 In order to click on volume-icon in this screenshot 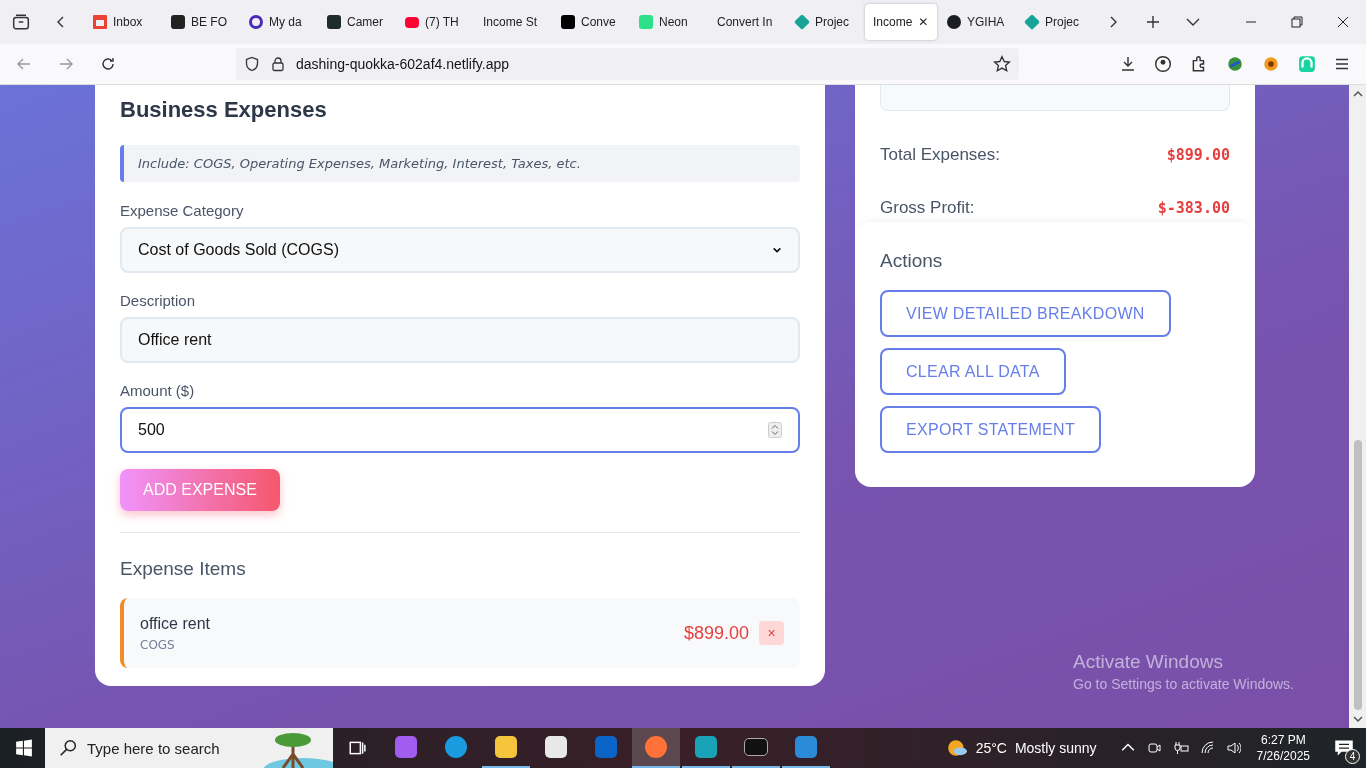, I will do `click(1233, 748)`.